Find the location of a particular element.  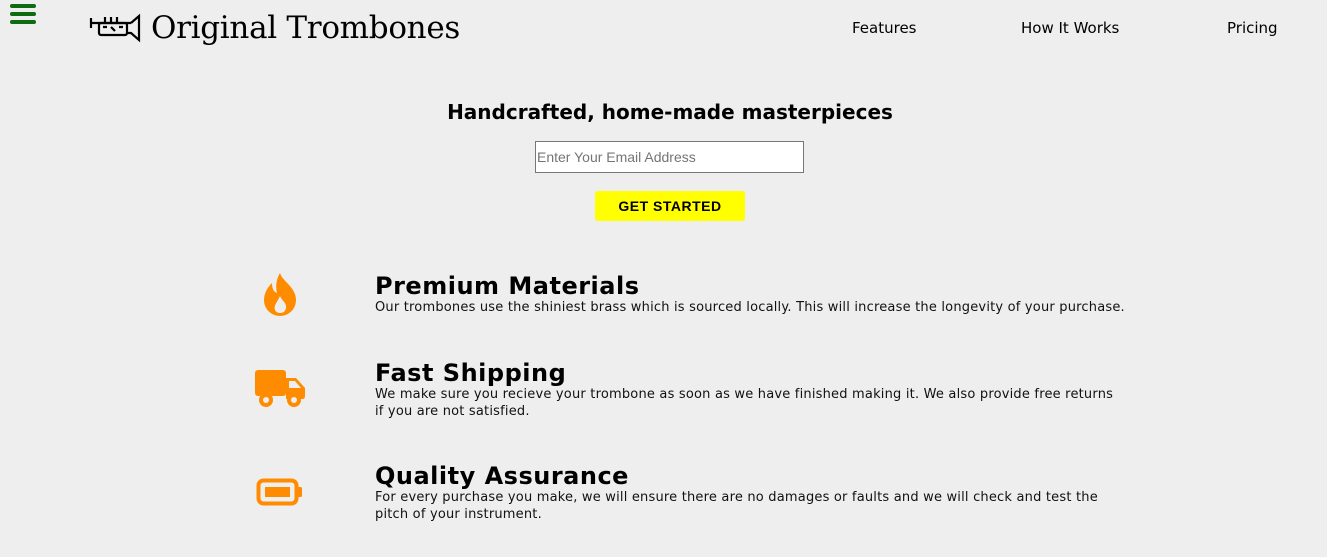

nav-link-how-it-works: How It Works is located at coordinates (1070, 28).